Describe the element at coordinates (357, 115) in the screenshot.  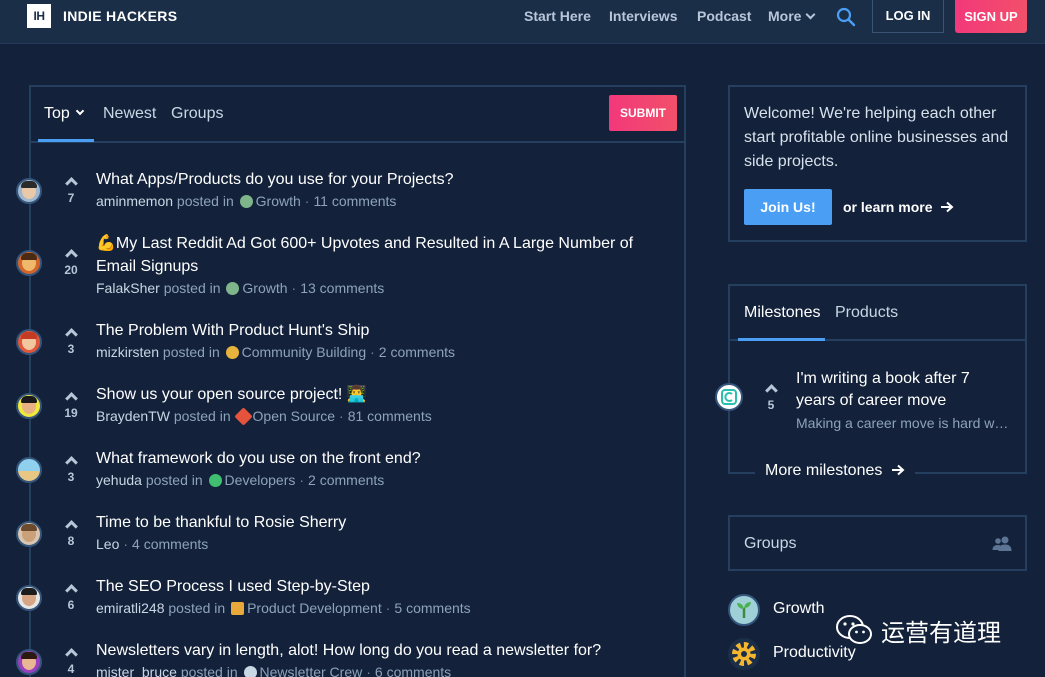
I see `feed-tabs: Top Newest Groups SUBMIT` at that location.